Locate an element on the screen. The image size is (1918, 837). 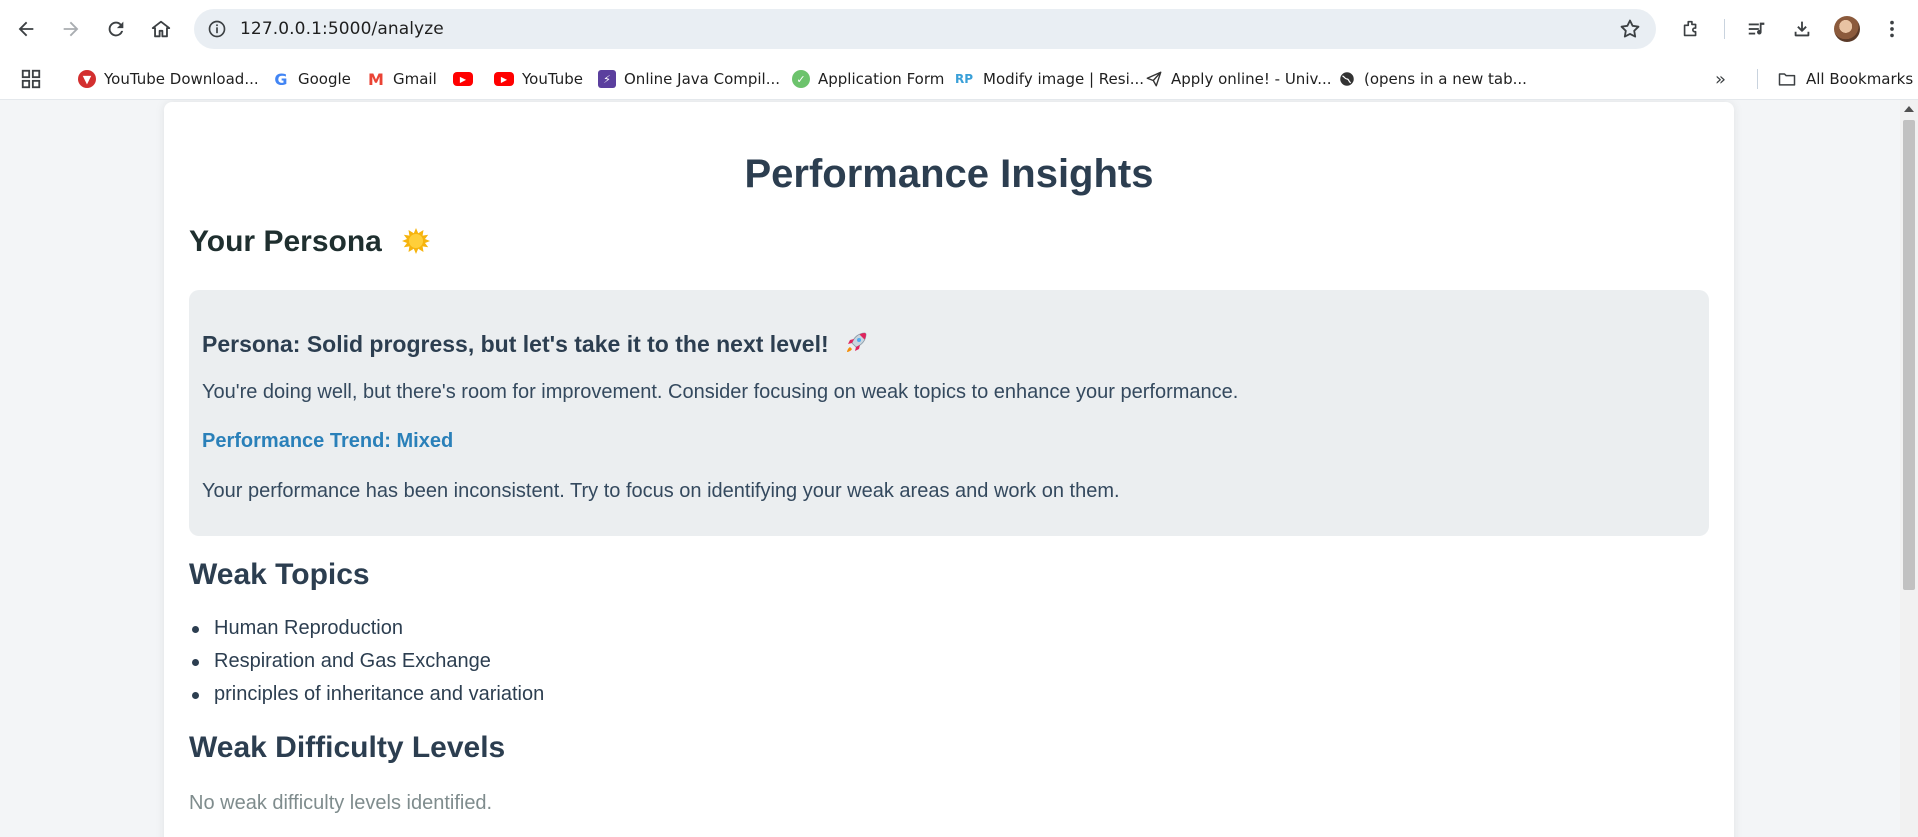
reload-icon is located at coordinates (116, 29).